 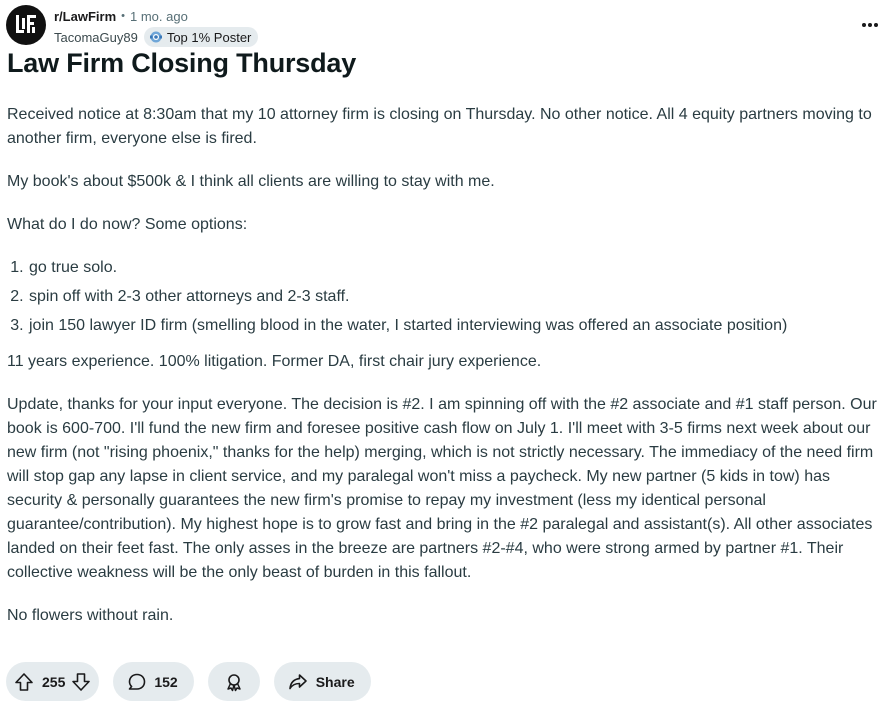 I want to click on subreddit-avatar, so click(x=26, y=25).